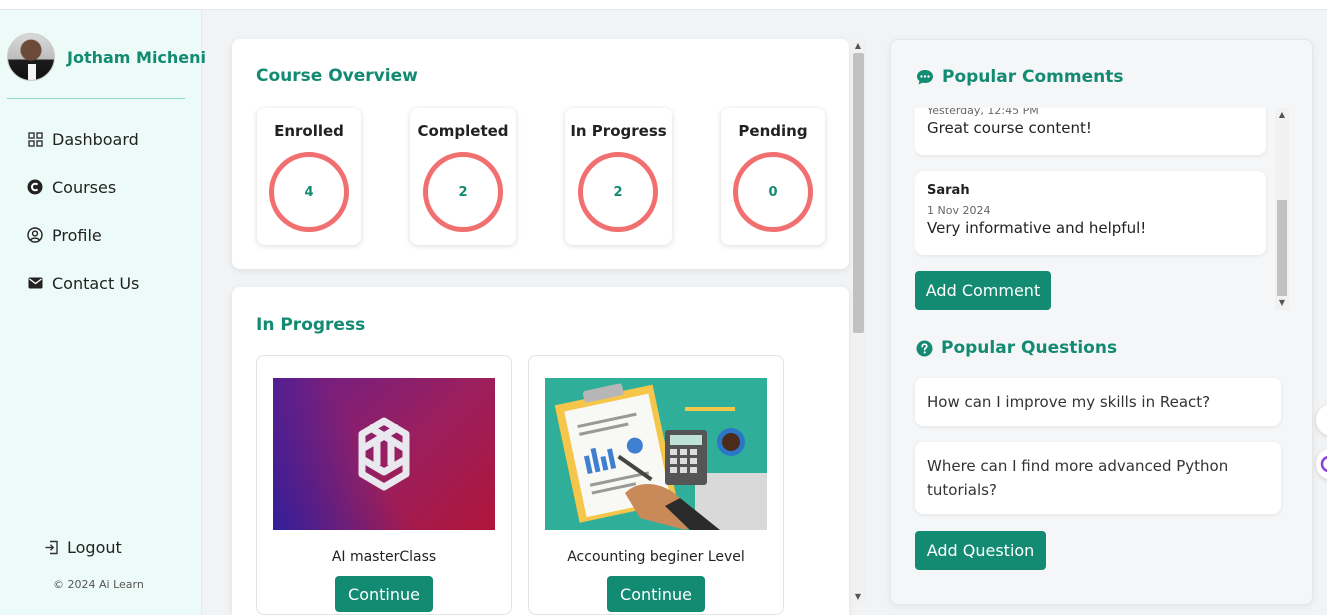  Describe the element at coordinates (35, 283) in the screenshot. I see `envelope-icon` at that location.